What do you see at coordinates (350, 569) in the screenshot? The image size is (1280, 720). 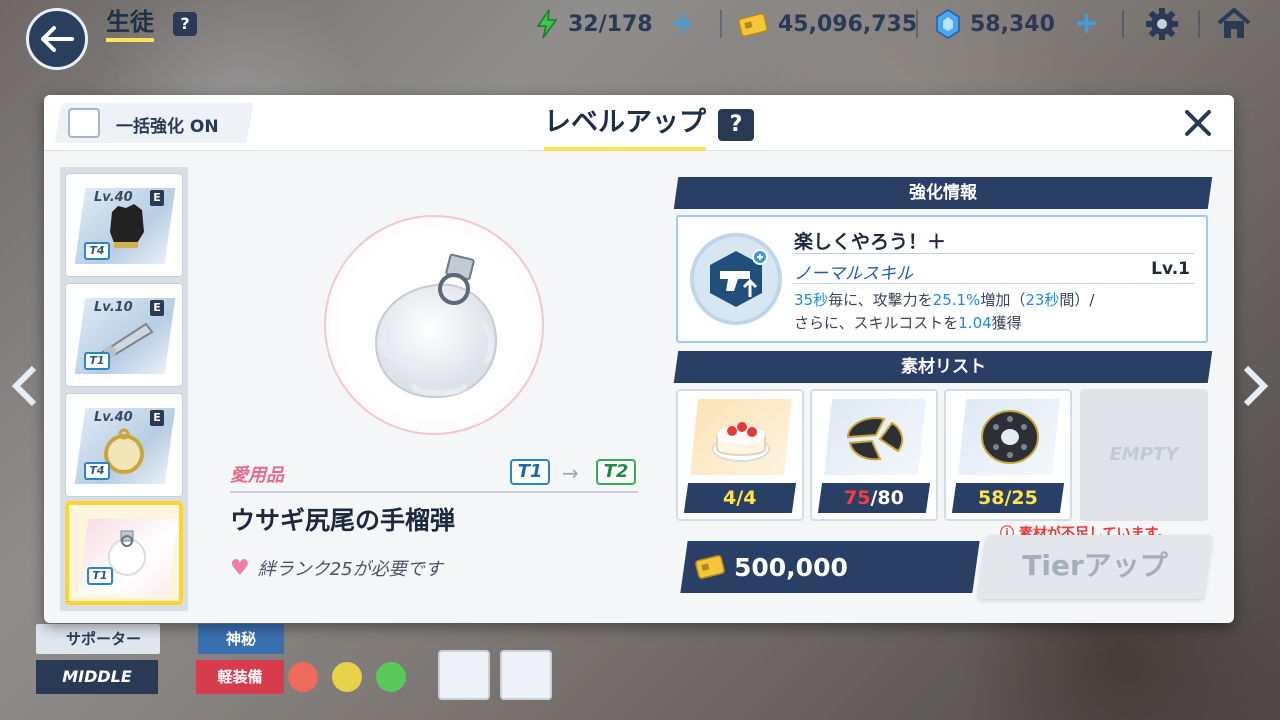 I see `bond-requirement-text: 絆ランク25が必要です` at bounding box center [350, 569].